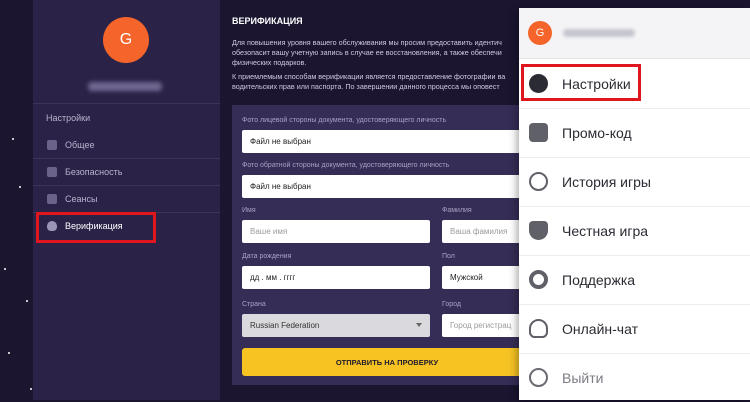 The image size is (750, 402). Describe the element at coordinates (52, 198) in the screenshot. I see `devices-icon` at that location.